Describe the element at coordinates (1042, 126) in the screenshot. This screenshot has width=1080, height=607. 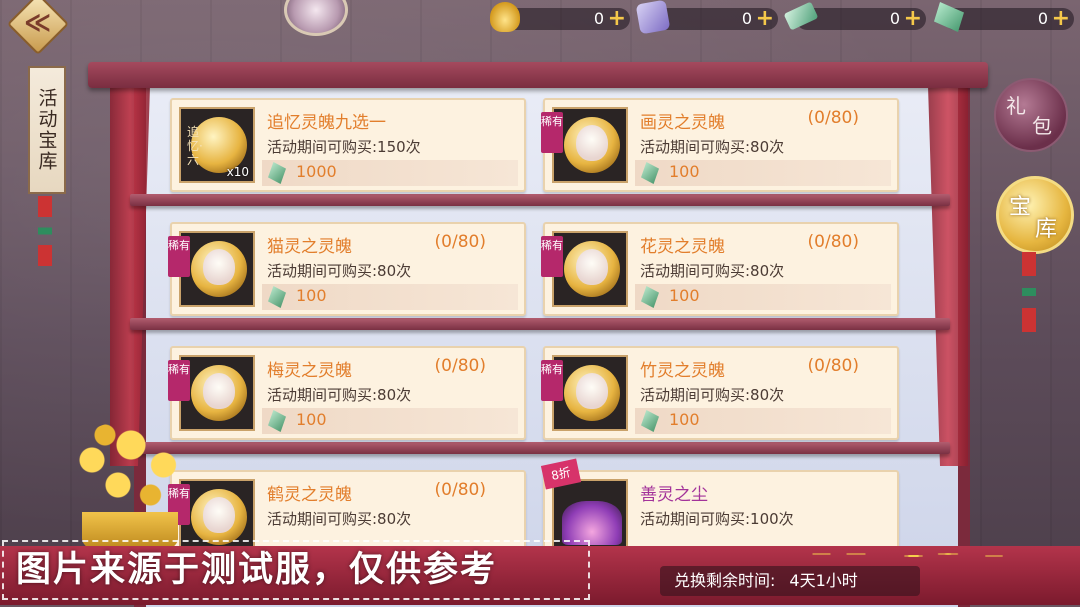
I see `gift-pack-label: 包` at that location.